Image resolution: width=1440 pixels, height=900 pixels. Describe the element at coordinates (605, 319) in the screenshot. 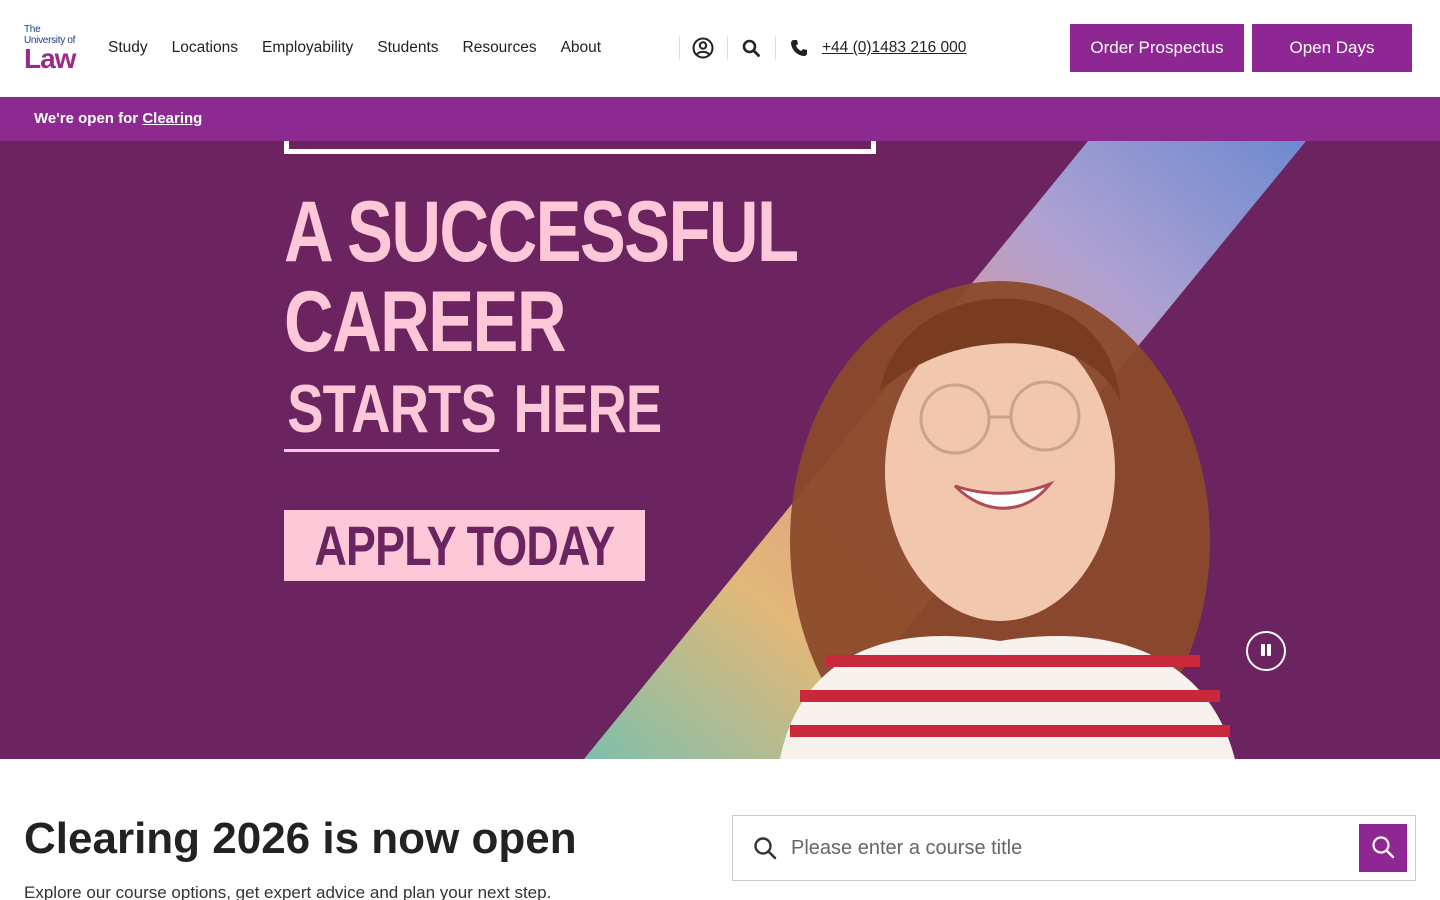

I see `hero-headline: A SUCCESSFUL CAREER STARTS HERE` at that location.